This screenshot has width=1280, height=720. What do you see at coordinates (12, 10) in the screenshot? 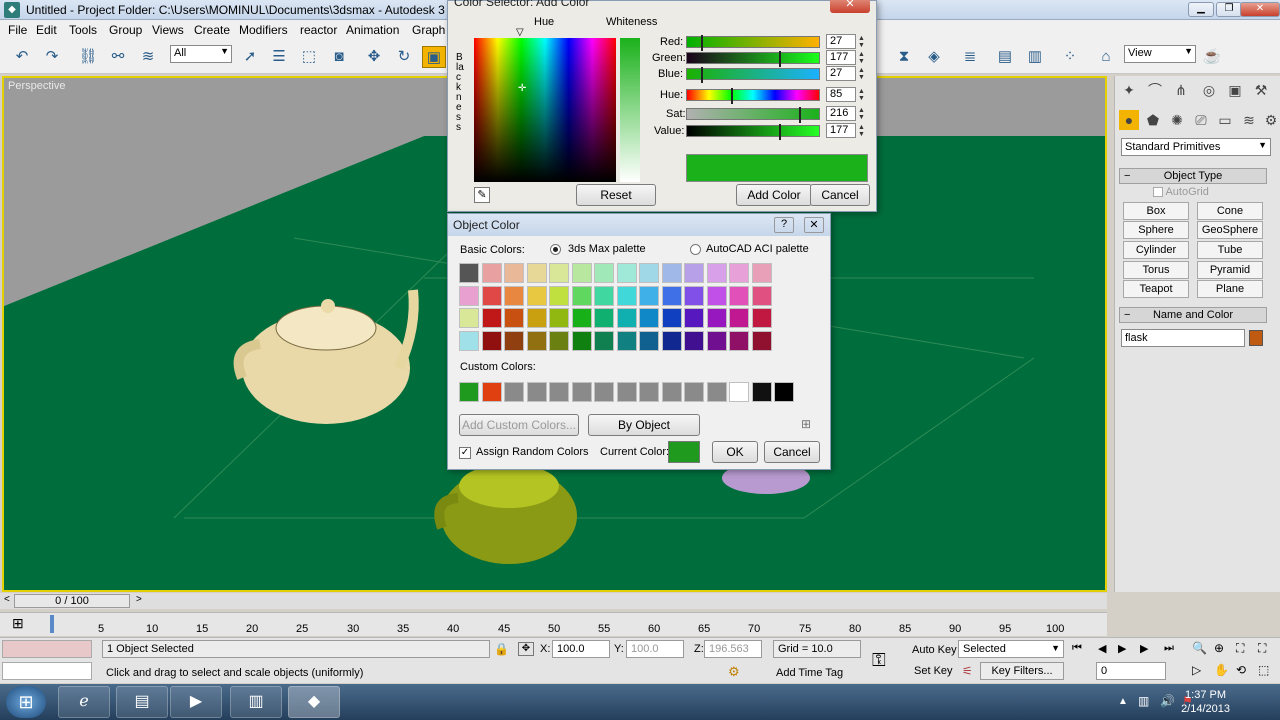
I see `3dsmax-app-icon: ◆` at bounding box center [12, 10].